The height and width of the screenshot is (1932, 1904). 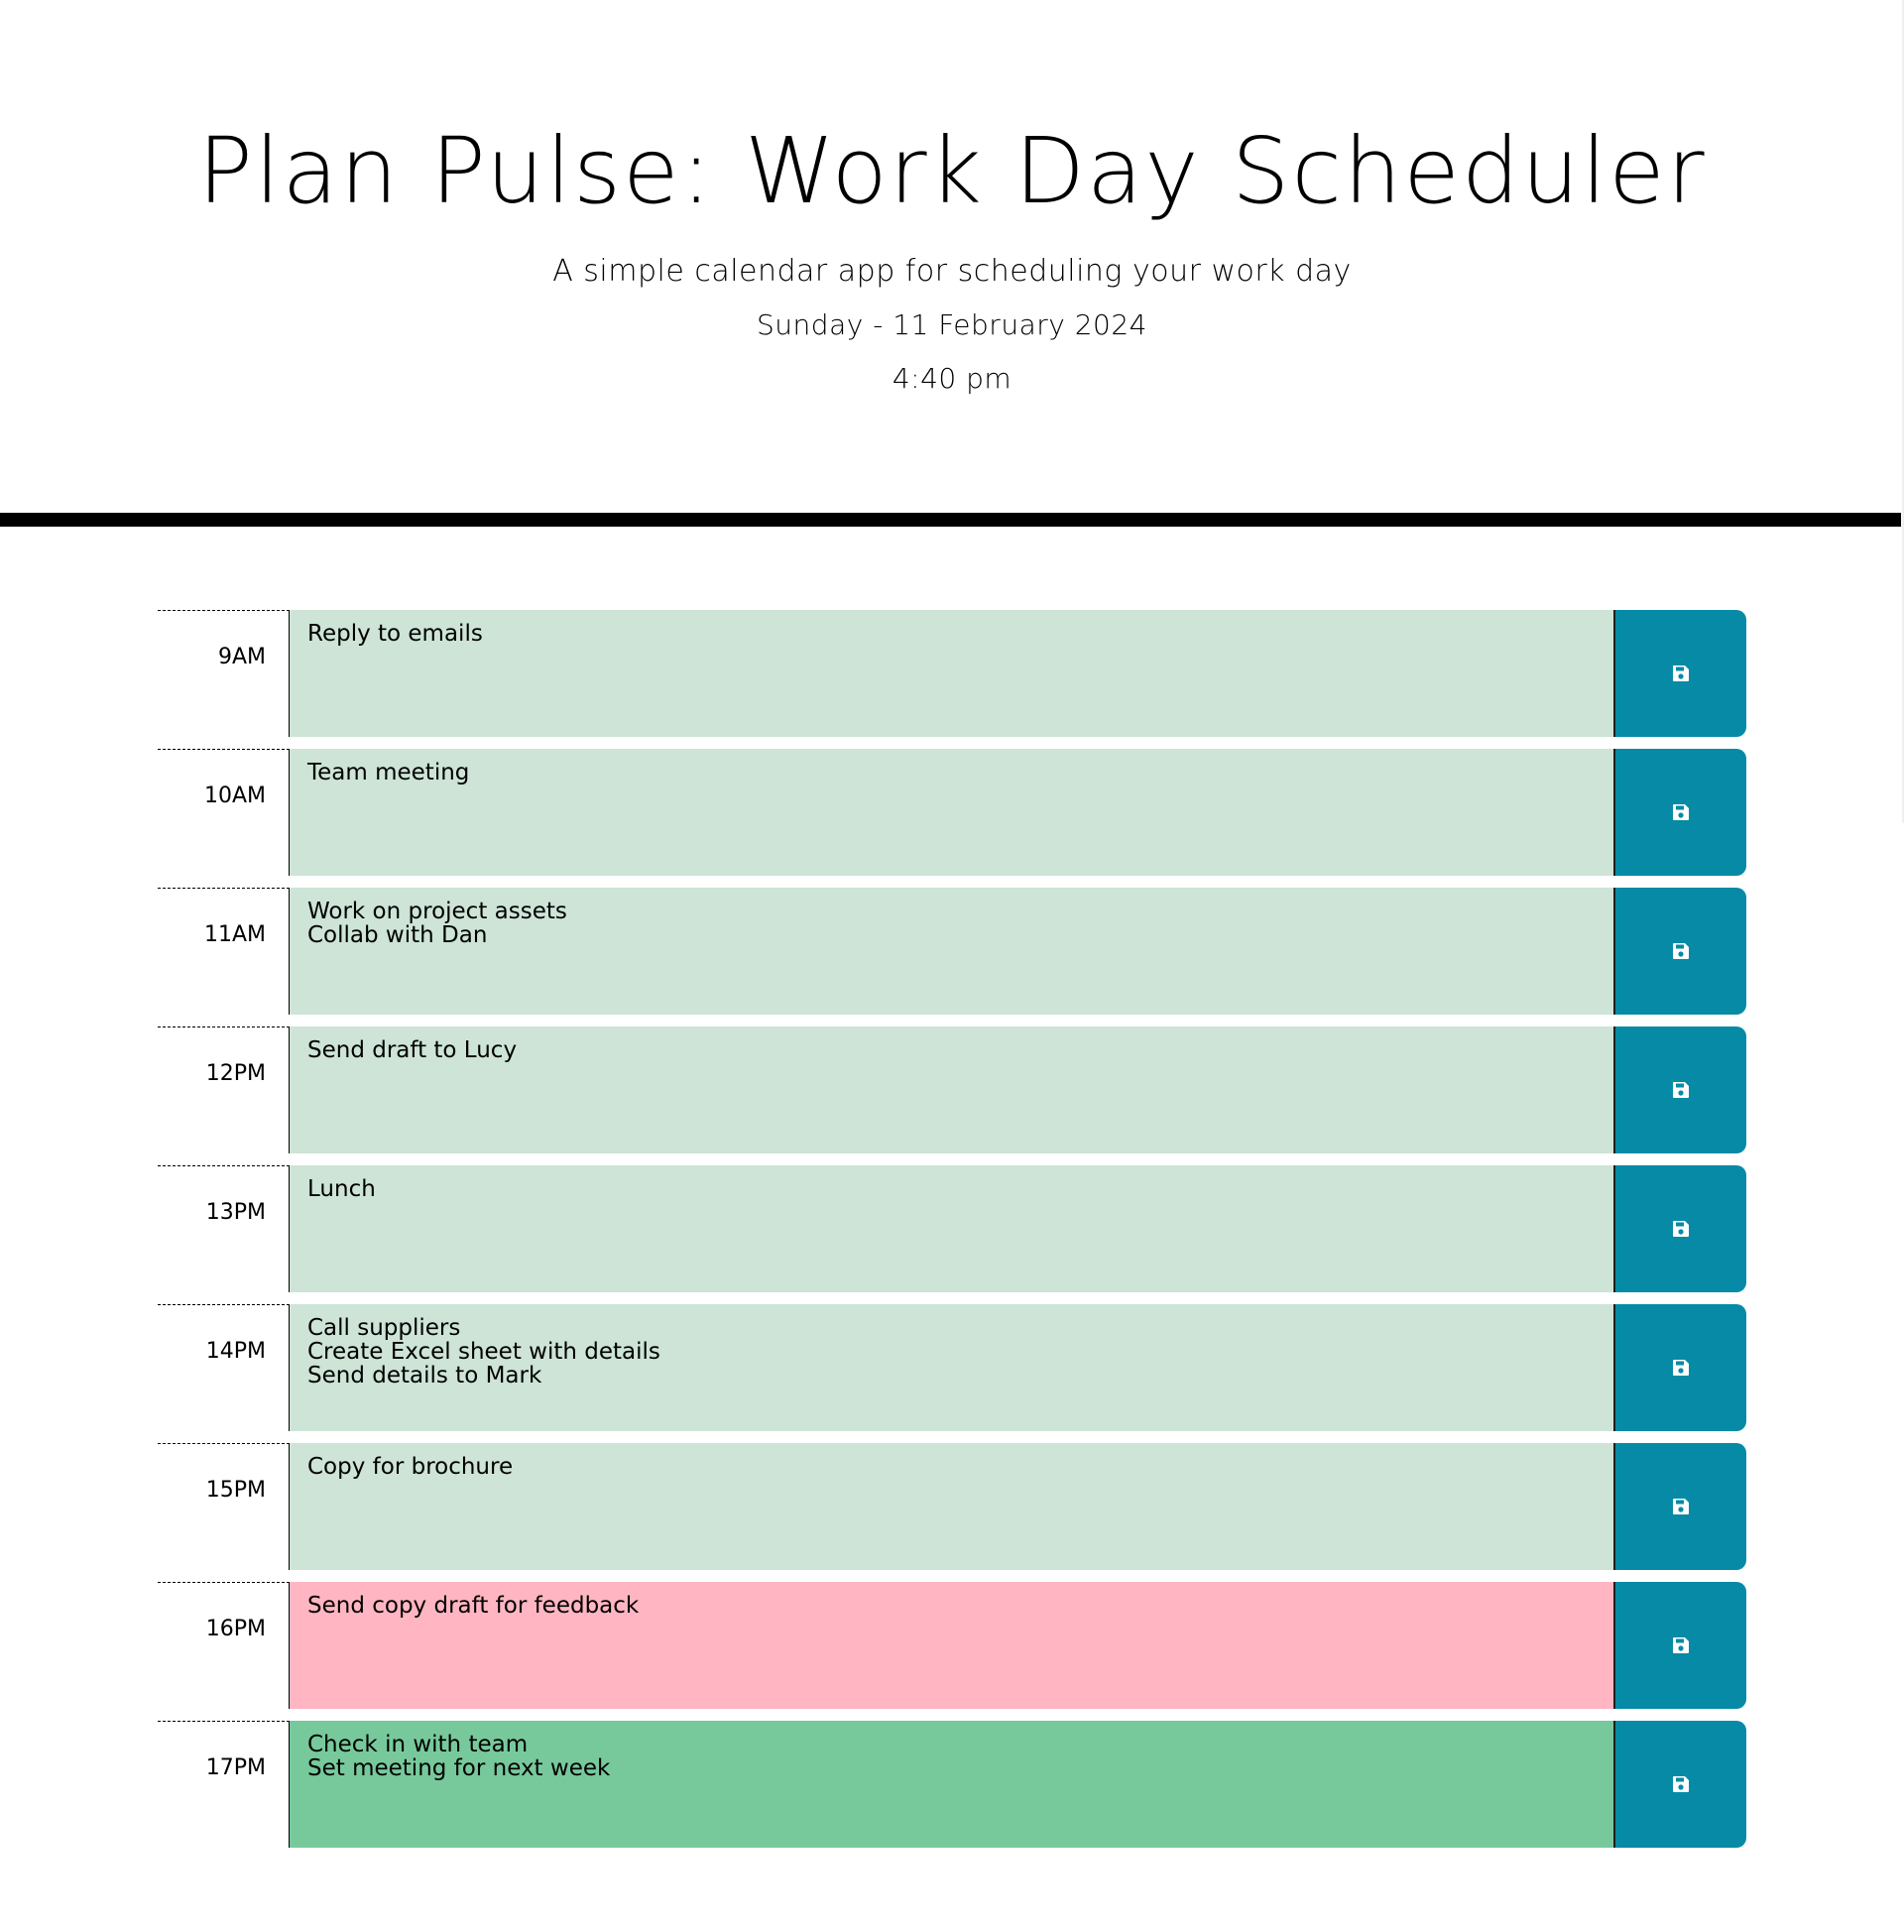 I want to click on event-description-textarea: Lunch, so click(x=952, y=1228).